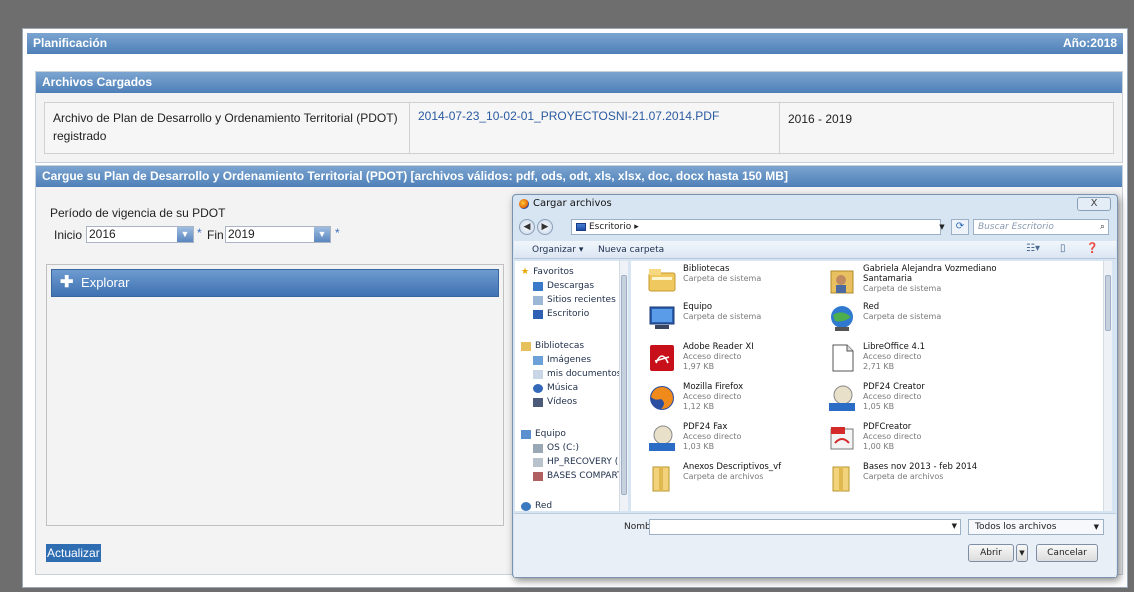  Describe the element at coordinates (1022, 553) in the screenshot. I see `open-dropdown-button: ▼` at that location.